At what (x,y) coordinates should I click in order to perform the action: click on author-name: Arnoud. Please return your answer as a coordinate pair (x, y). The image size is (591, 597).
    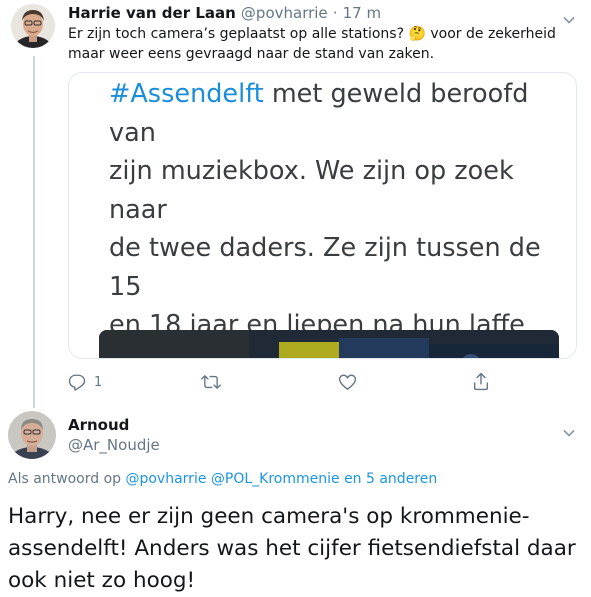
    Looking at the image, I should click on (98, 425).